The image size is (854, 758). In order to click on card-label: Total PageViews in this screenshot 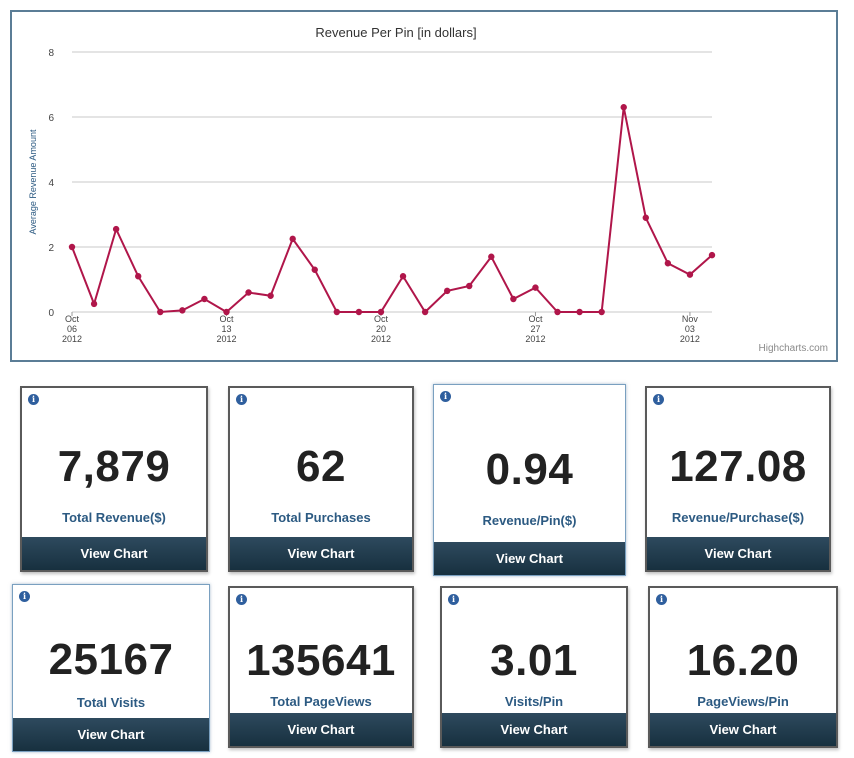, I will do `click(321, 701)`.